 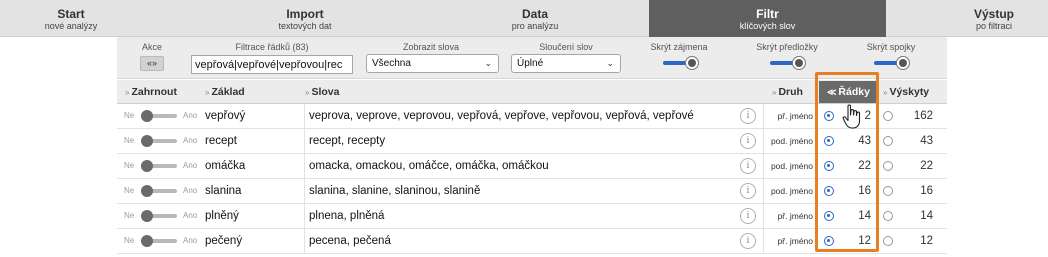 What do you see at coordinates (767, 18) in the screenshot?
I see `nav-step-filter: Filtr klíčových slov` at bounding box center [767, 18].